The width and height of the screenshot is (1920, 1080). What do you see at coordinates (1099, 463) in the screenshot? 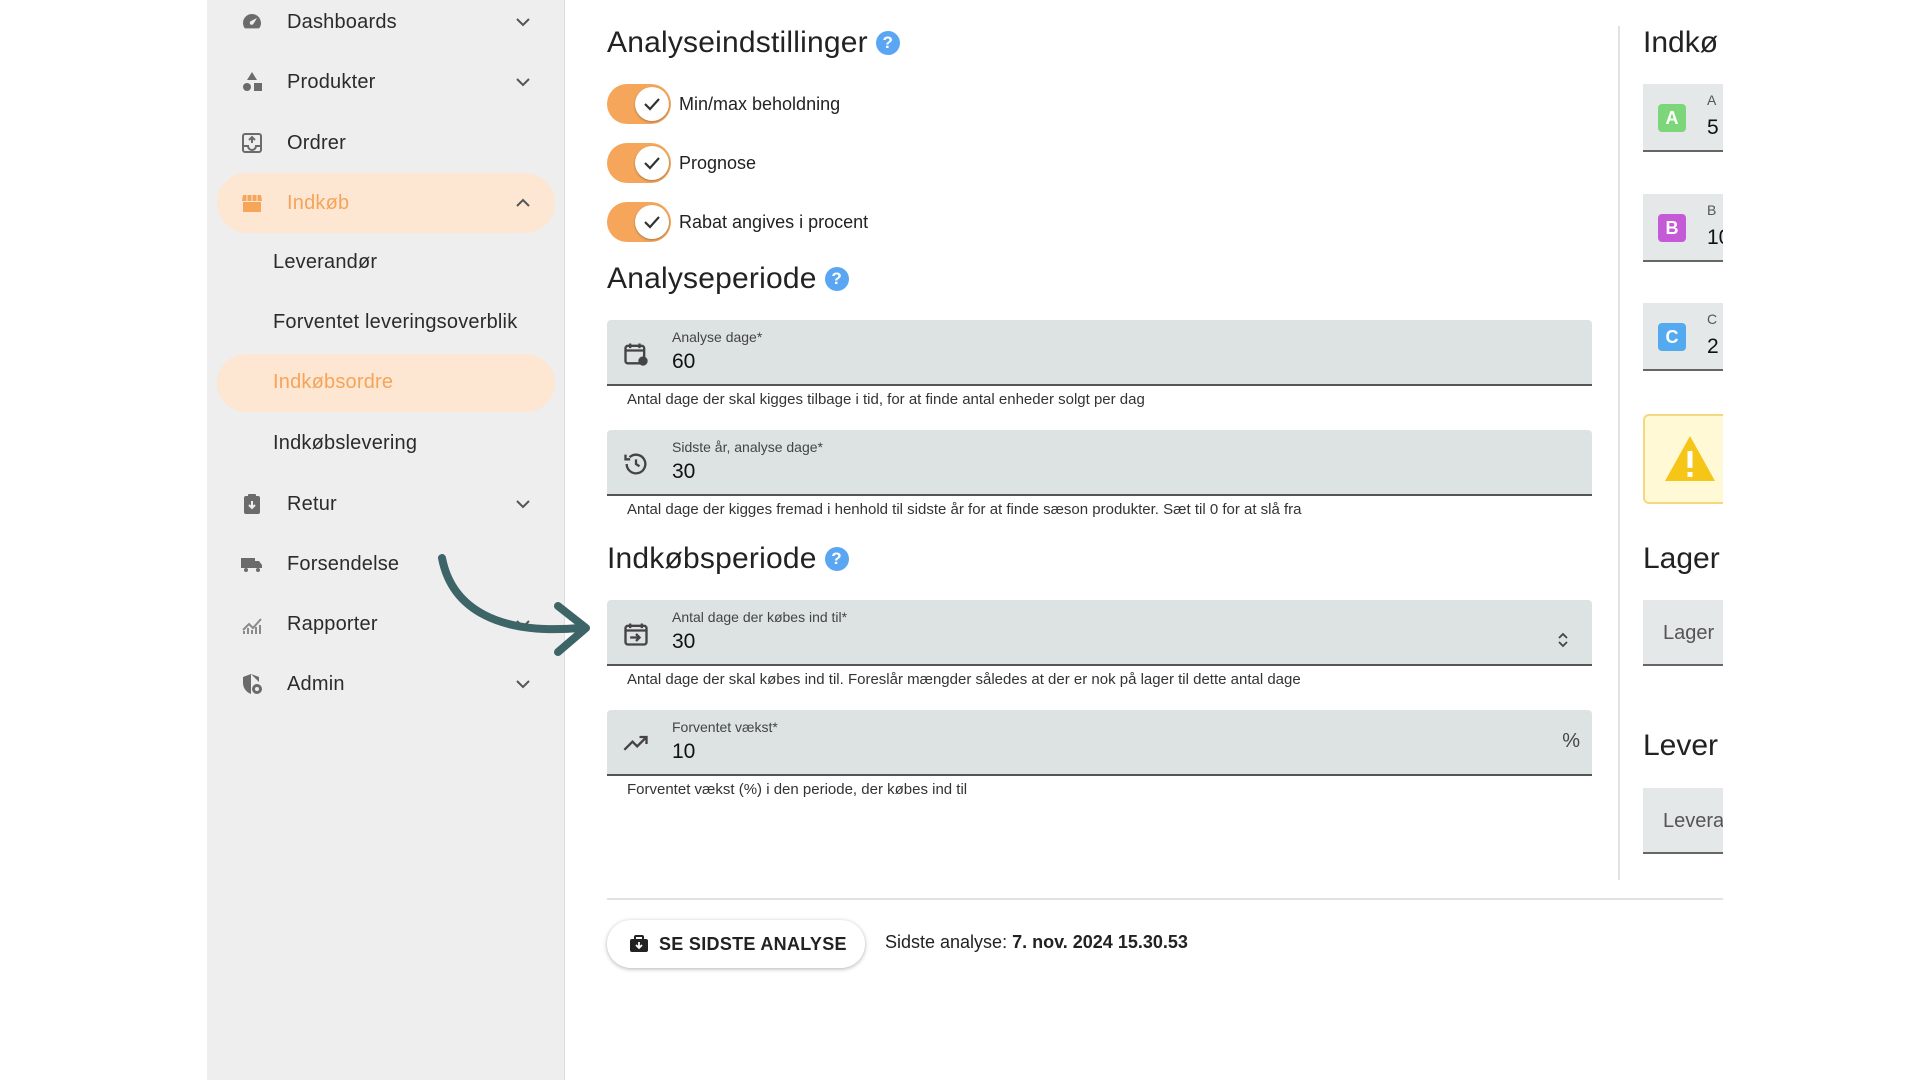
I see `last-year-days-field: Sidste år, analyse dage* 30` at bounding box center [1099, 463].